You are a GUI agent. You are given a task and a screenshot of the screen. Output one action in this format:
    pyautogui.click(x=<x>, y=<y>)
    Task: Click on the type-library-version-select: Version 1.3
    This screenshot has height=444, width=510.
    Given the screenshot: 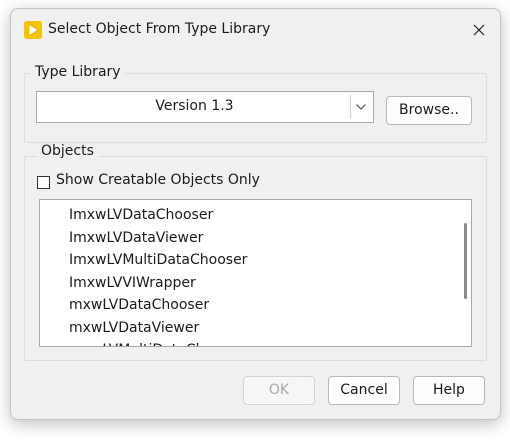 What is the action you would take?
    pyautogui.click(x=205, y=107)
    